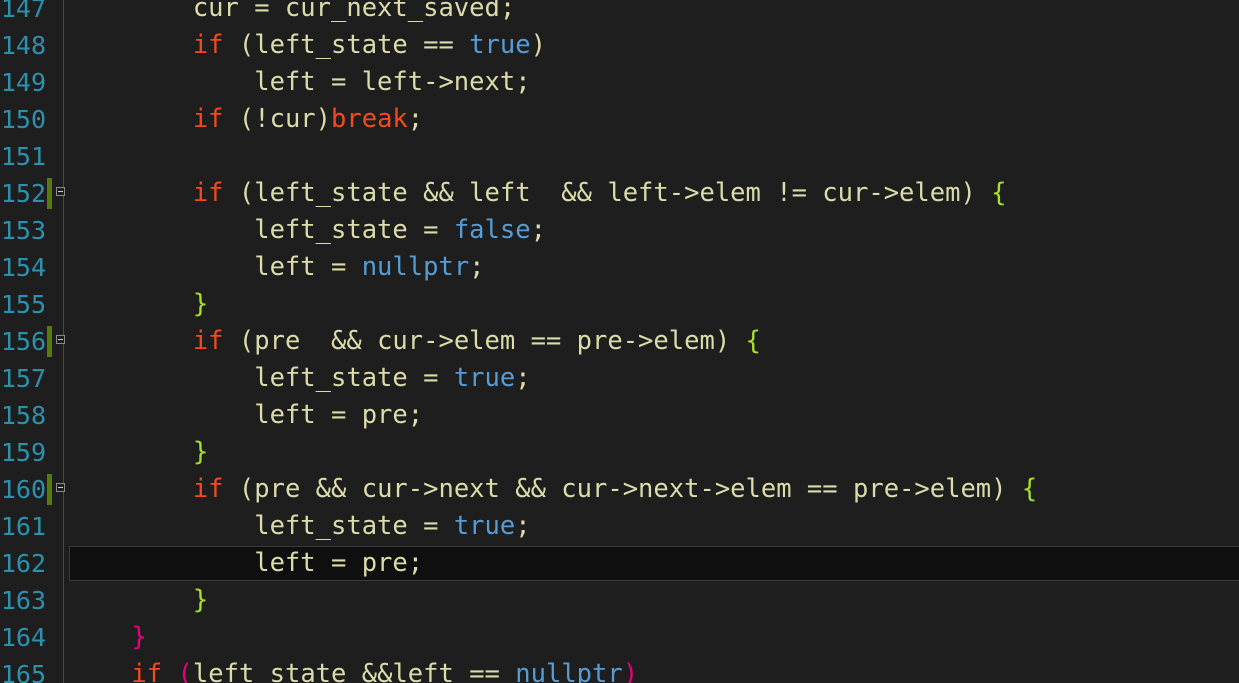 Image resolution: width=1239 pixels, height=683 pixels. What do you see at coordinates (23, 119) in the screenshot?
I see `line-number: 150` at bounding box center [23, 119].